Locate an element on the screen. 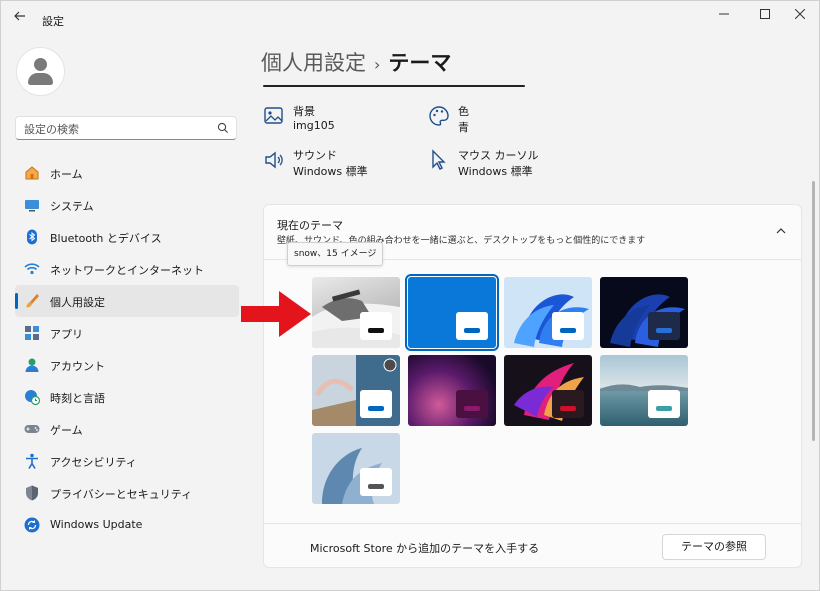 The width and height of the screenshot is (820, 591). sidebar-item-label: ネットワークとインターネット is located at coordinates (127, 270).